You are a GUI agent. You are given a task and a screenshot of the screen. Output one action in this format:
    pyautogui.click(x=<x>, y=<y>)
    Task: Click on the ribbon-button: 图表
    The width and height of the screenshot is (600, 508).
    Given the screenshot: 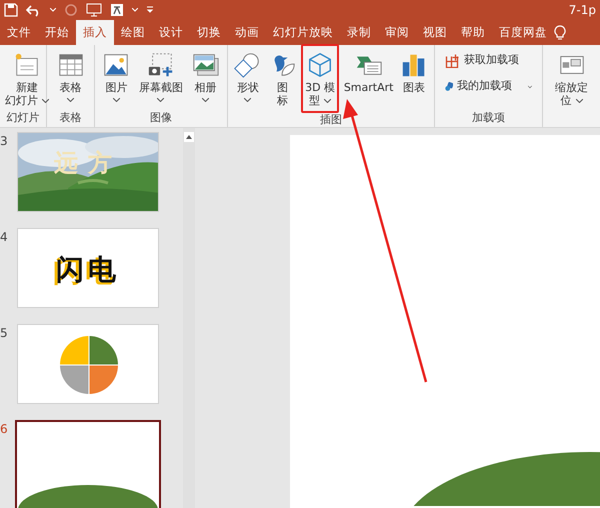 What is the action you would take?
    pyautogui.click(x=414, y=72)
    